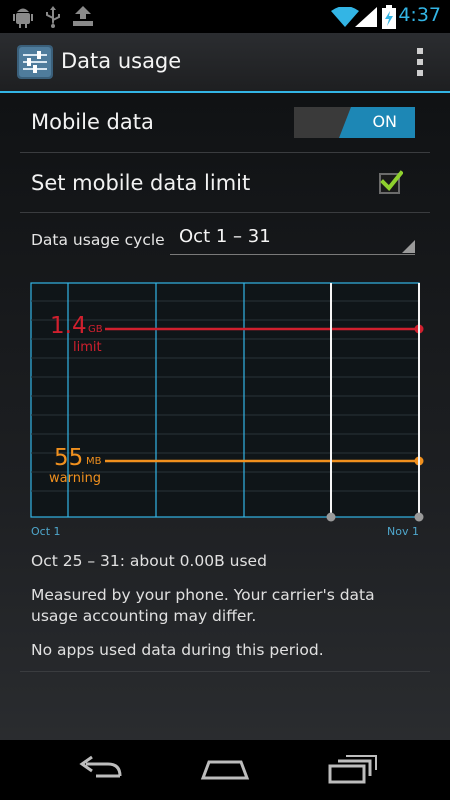 The width and height of the screenshot is (450, 800). Describe the element at coordinates (352, 770) in the screenshot. I see `recent-apps-icon` at that location.